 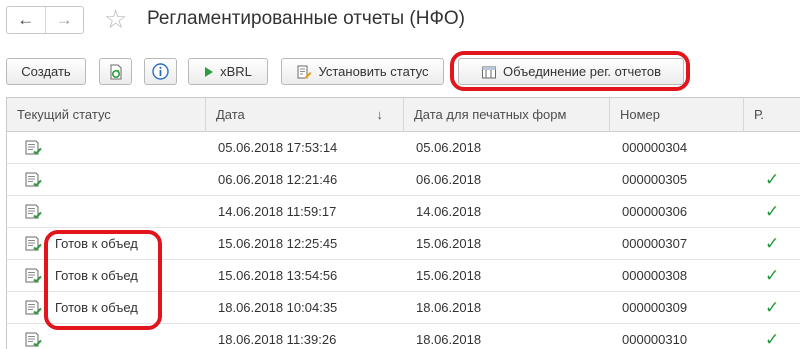 I want to click on navigation-group: ← →, so click(x=45, y=20).